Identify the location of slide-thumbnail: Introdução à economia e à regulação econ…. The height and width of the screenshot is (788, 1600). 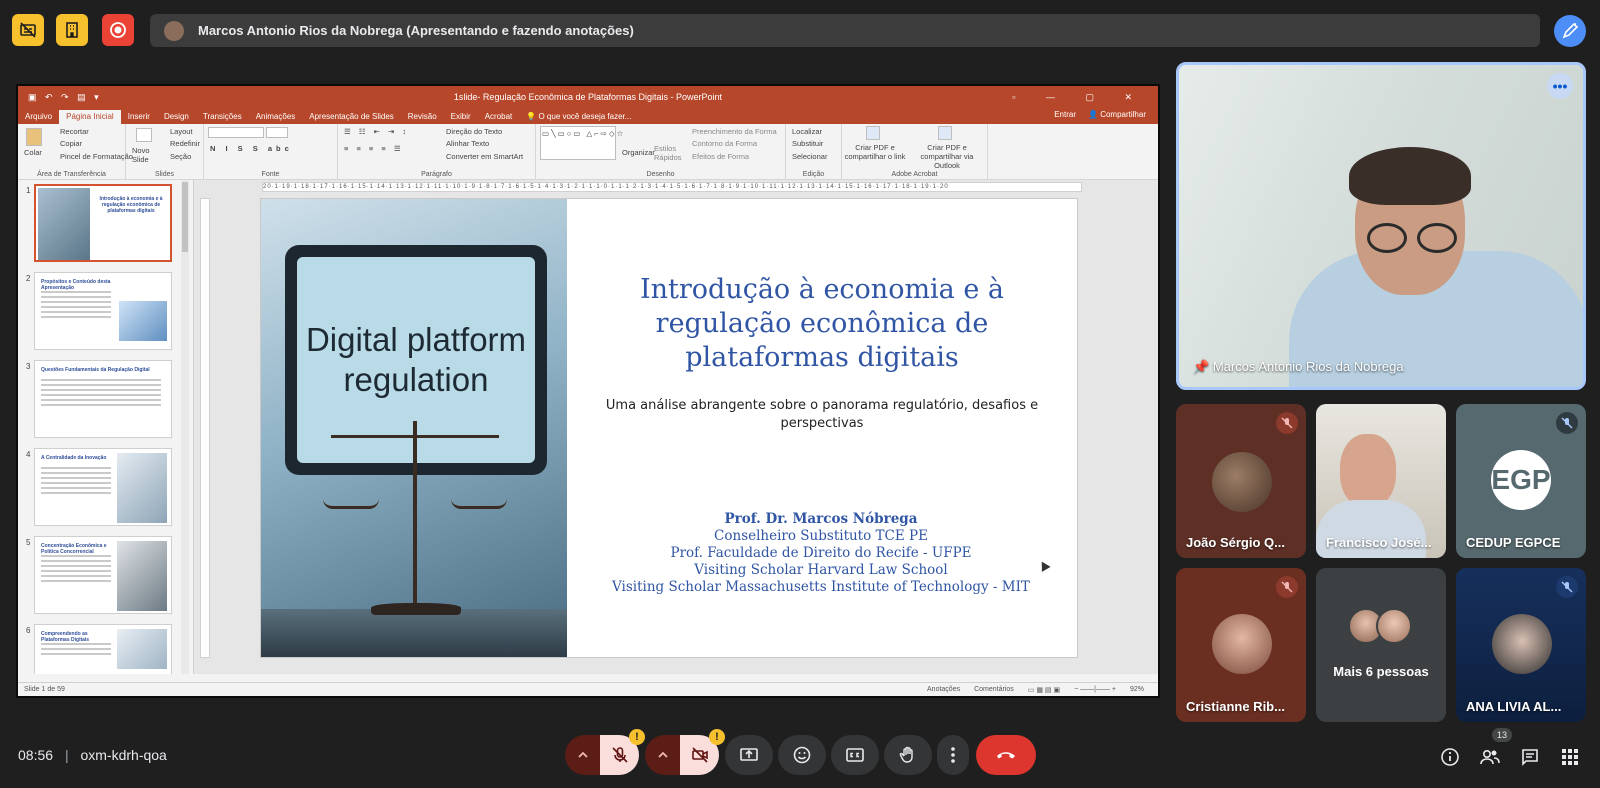
(103, 223).